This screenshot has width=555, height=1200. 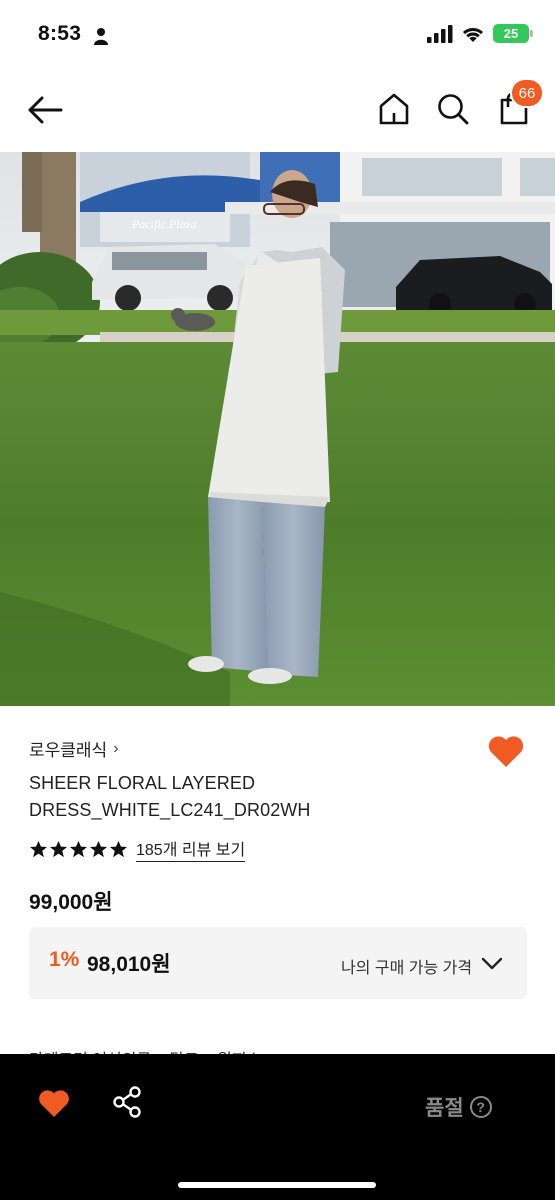 I want to click on discount-rate: 1%, so click(x=64, y=959).